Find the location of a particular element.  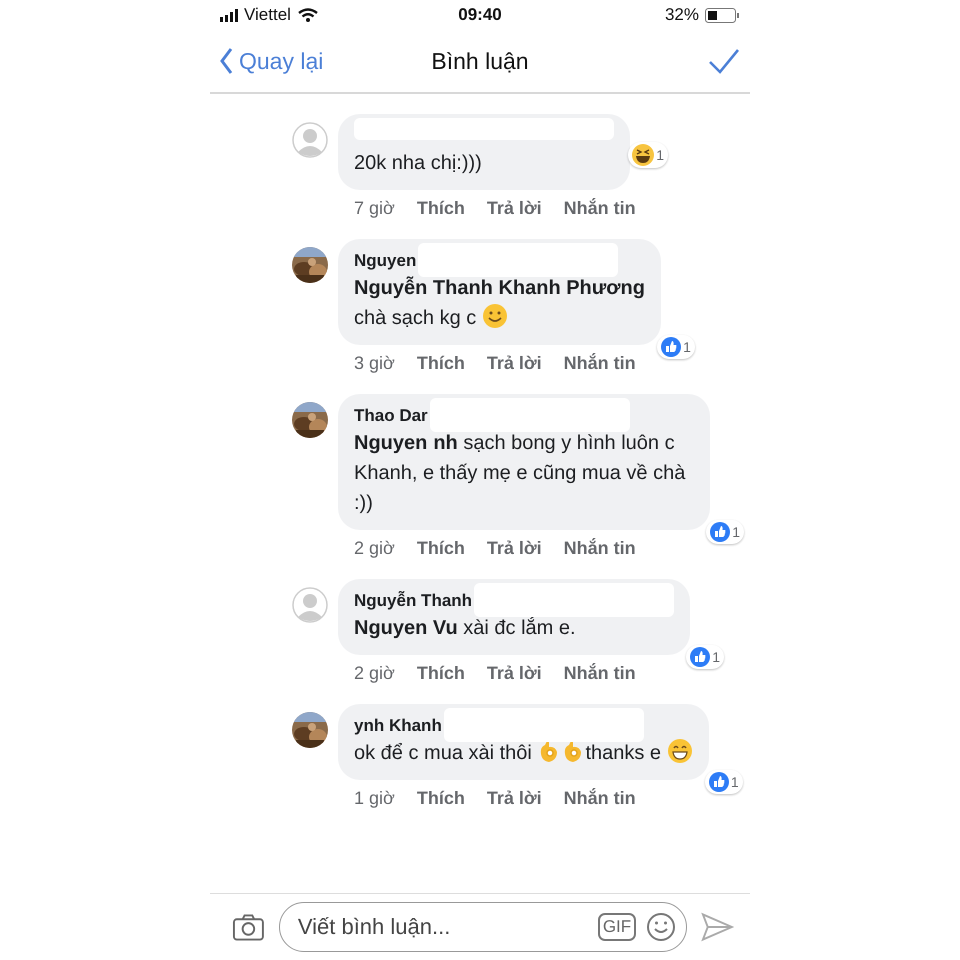

grinning-face-icon is located at coordinates (679, 751).